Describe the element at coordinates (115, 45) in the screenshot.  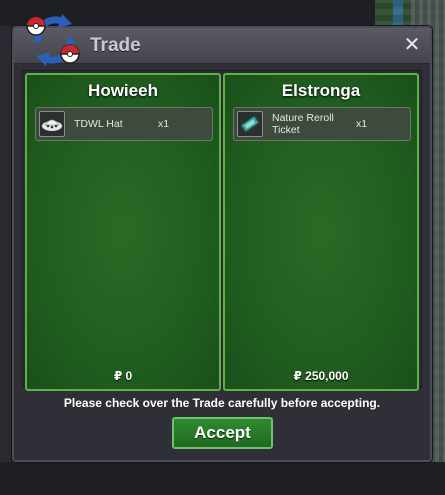
I see `window-title: Trade` at that location.